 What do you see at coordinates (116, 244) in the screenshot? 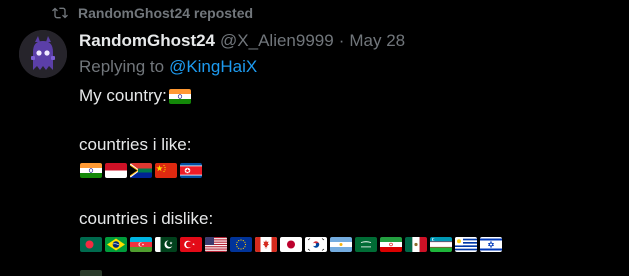
I see `flag-brazil-icon` at bounding box center [116, 244].